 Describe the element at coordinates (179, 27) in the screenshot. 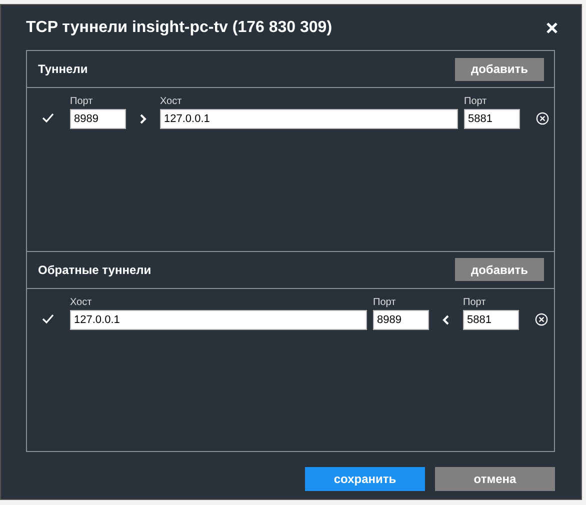

I see `dialog-title: TCP туннели insight-pc-tv (176 830 309)` at that location.